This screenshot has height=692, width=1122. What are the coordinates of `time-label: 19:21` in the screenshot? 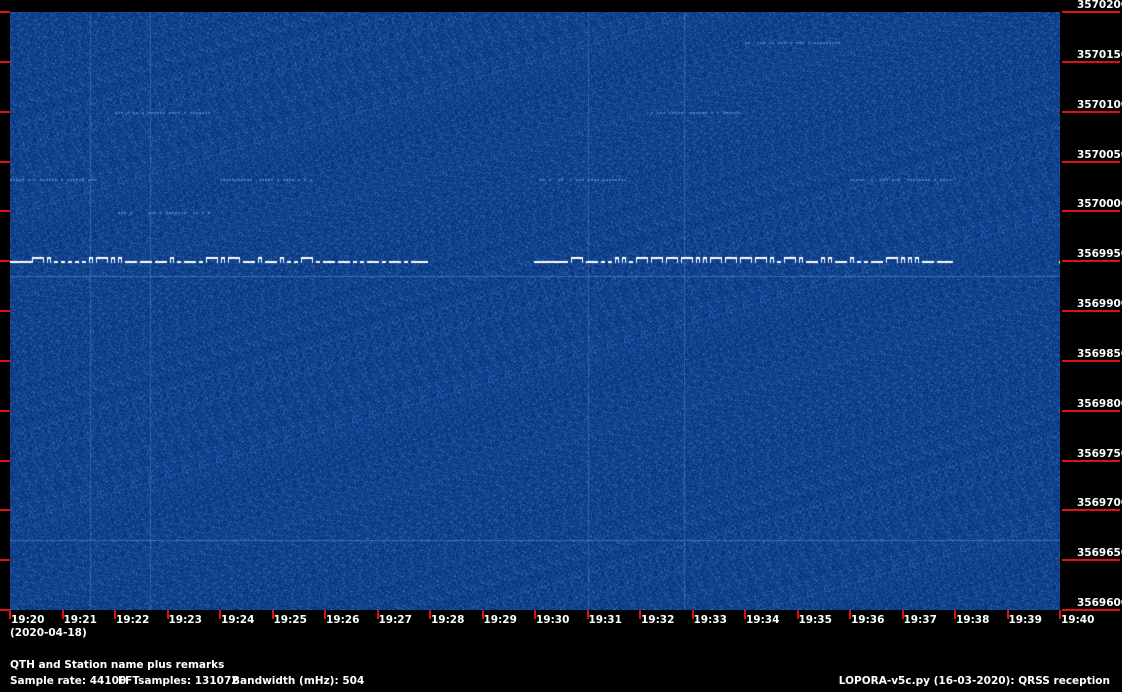 It's located at (80, 620).